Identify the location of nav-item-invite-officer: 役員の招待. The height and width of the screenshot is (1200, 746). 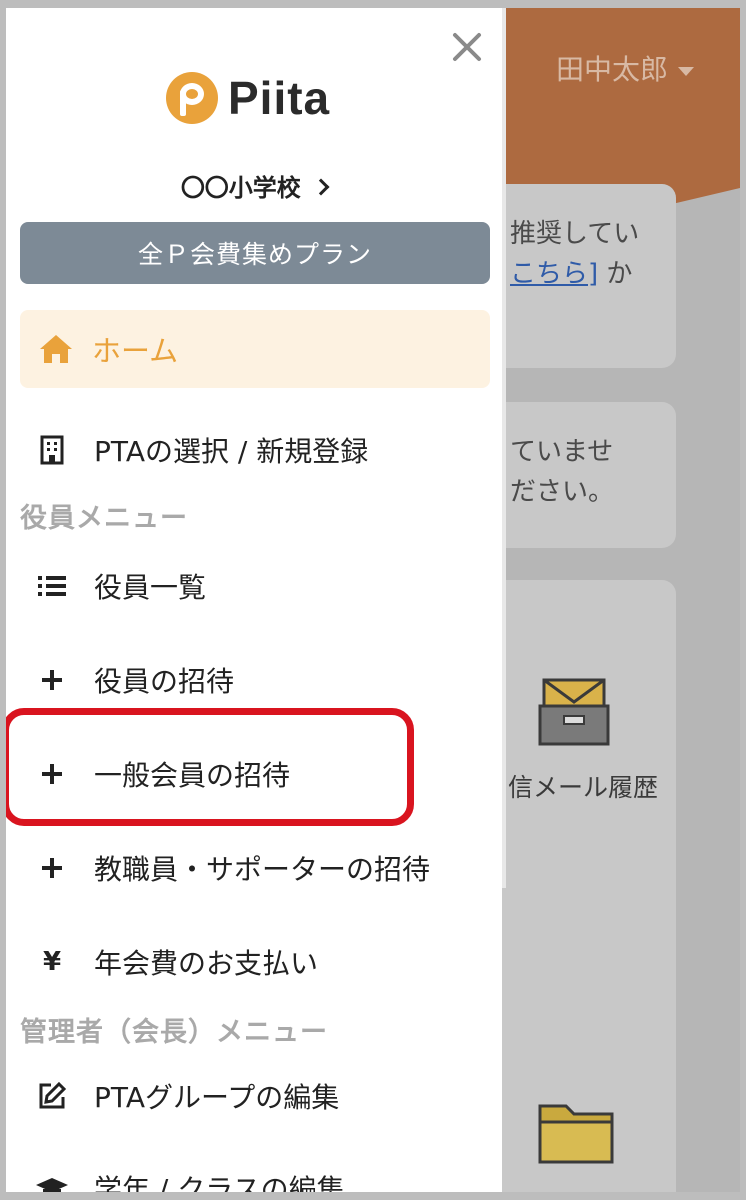
(255, 680).